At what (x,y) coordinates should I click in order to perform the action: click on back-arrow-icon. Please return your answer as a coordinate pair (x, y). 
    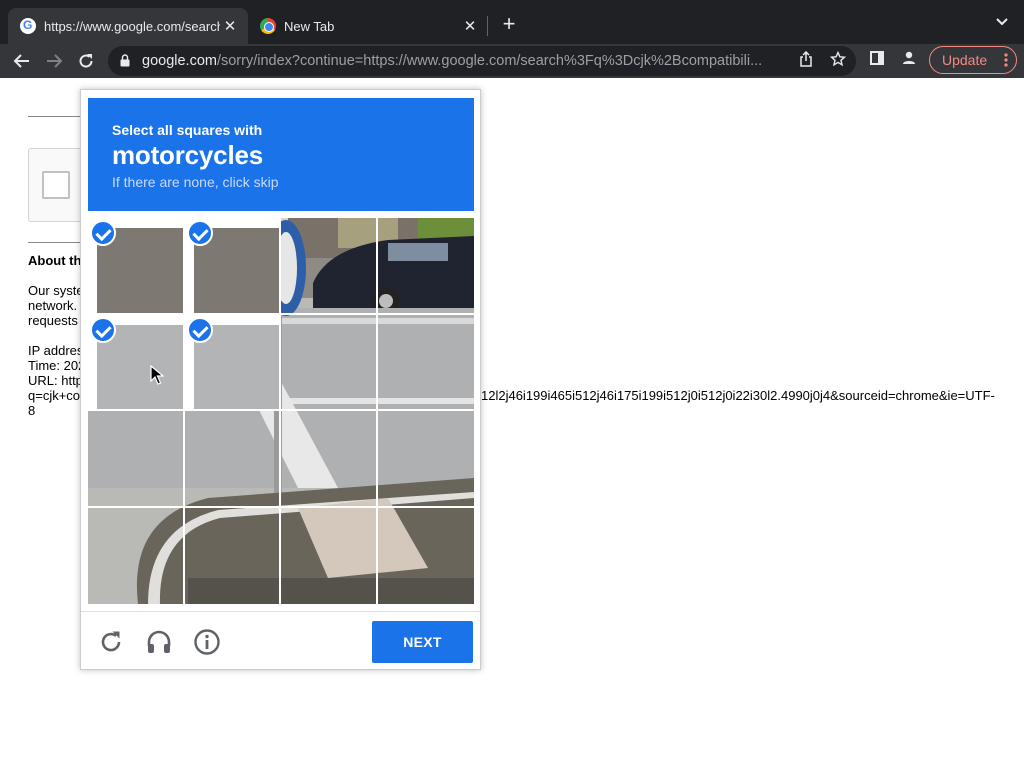
    Looking at the image, I should click on (22, 61).